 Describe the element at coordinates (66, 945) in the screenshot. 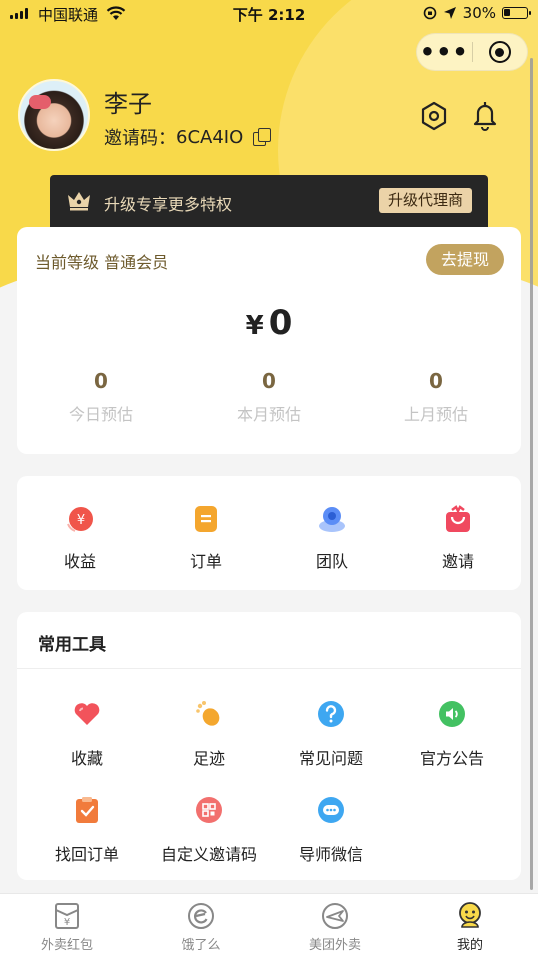

I see `tab-label: 外卖红包` at that location.